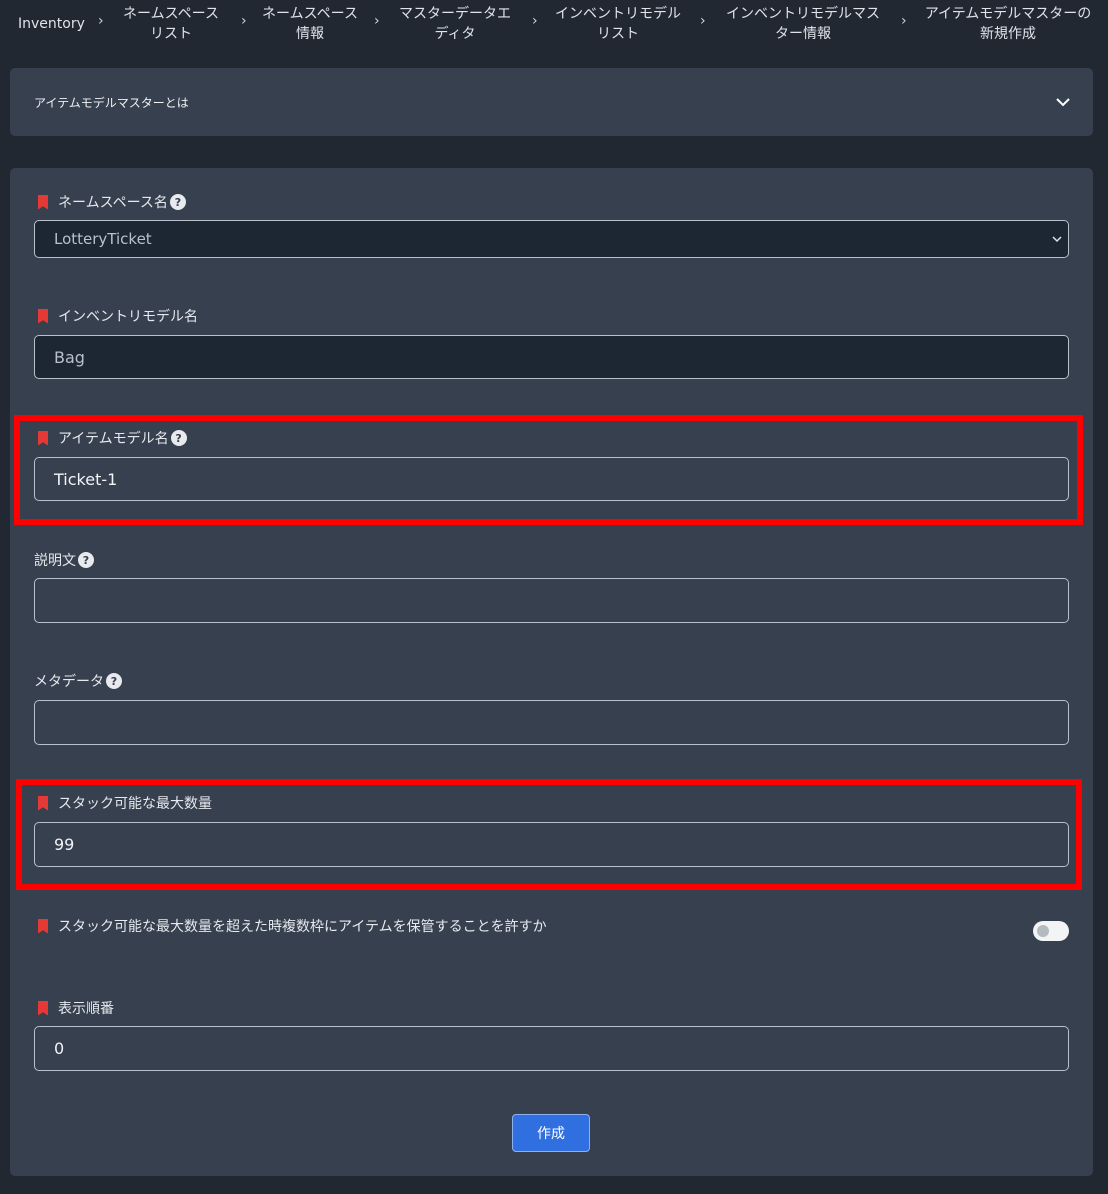  Describe the element at coordinates (1051, 931) in the screenshot. I see `allow-multiple-stacks-toggle` at that location.